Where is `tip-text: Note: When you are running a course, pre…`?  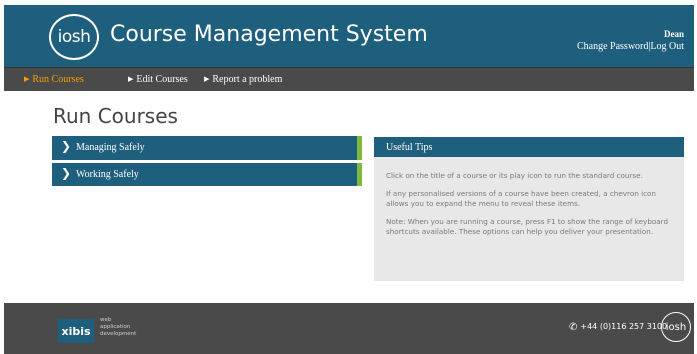
tip-text: Note: When you are running a course, pre… is located at coordinates (527, 226).